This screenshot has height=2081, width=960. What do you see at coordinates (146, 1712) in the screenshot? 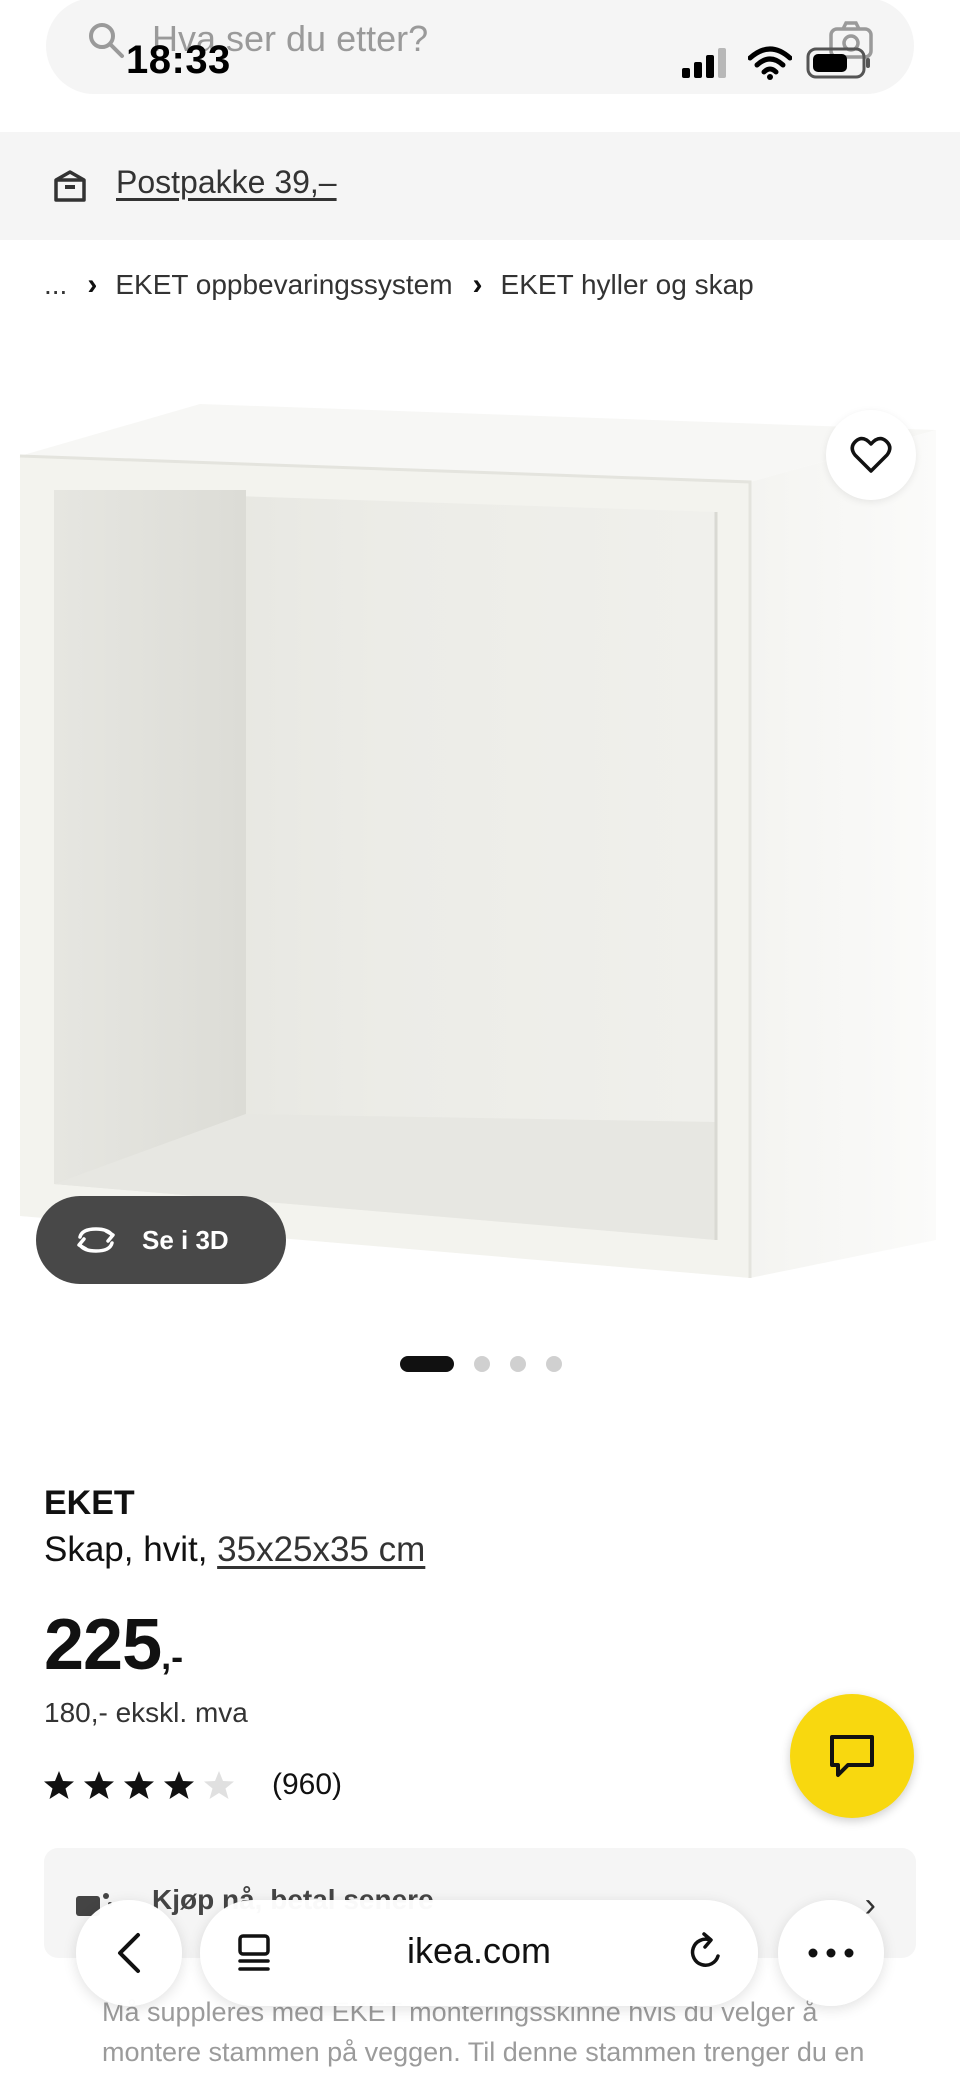
I see `price-excl-vat: 180,- ekskl. mva` at bounding box center [146, 1712].